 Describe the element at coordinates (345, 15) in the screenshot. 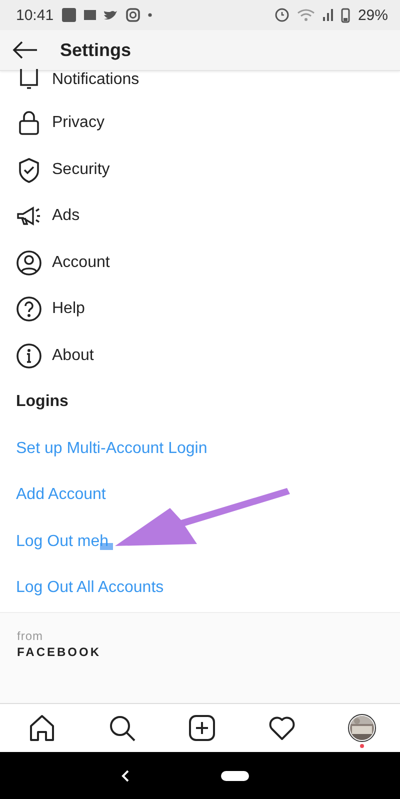

I see `battery-icon` at that location.